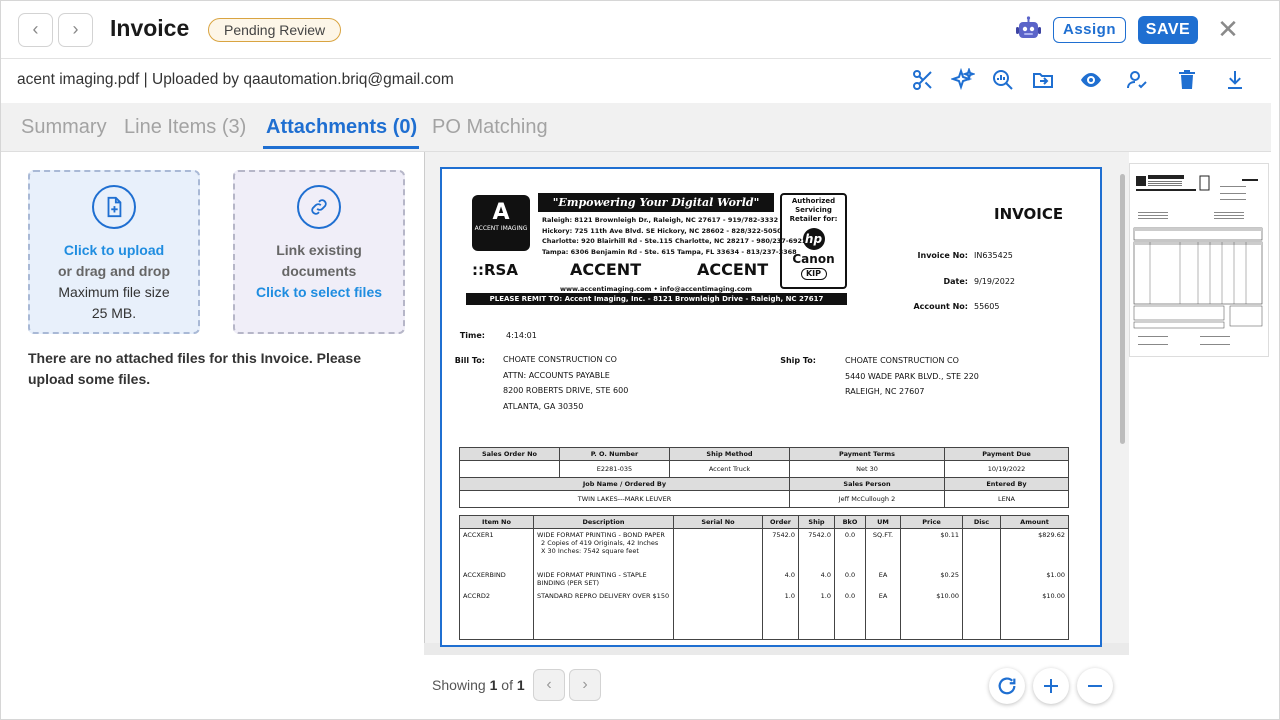 Image resolution: width=1280 pixels, height=720 pixels. I want to click on page-title: Invoice, so click(150, 28).